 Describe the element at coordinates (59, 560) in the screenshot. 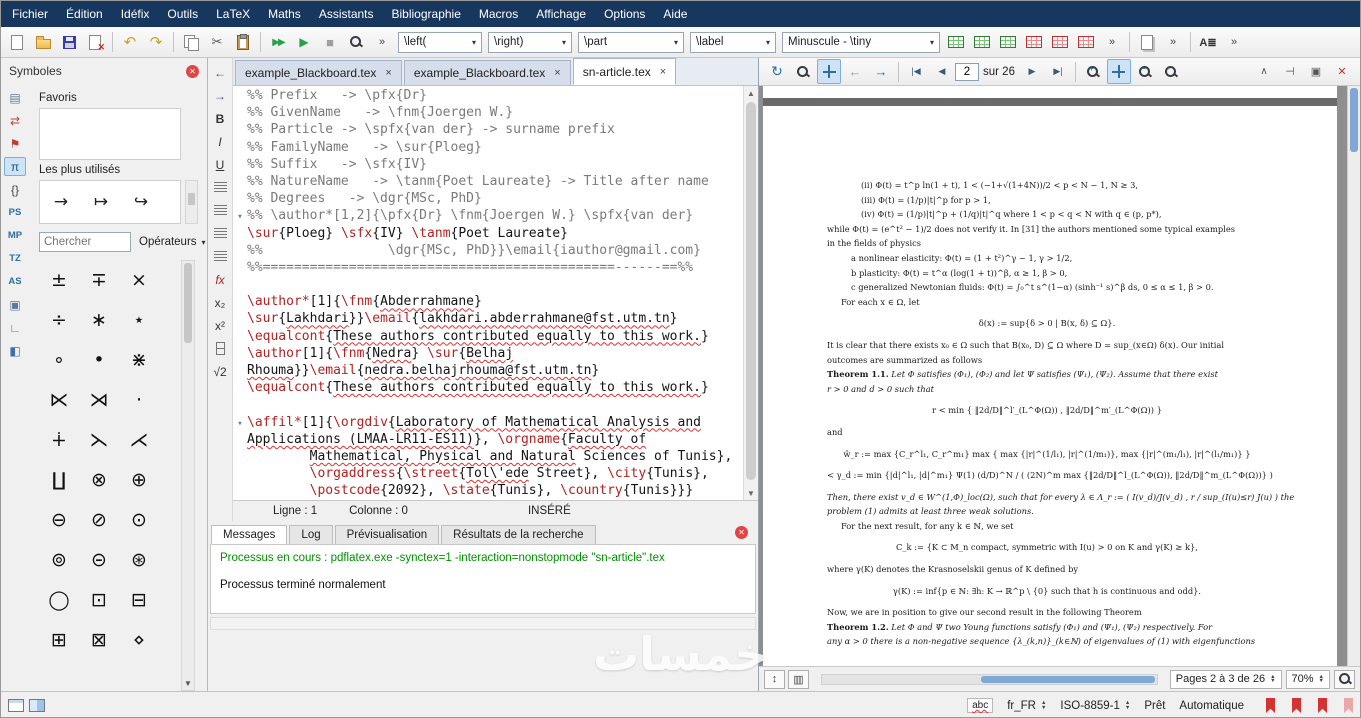

I see `symbol-cell: ⊚` at that location.